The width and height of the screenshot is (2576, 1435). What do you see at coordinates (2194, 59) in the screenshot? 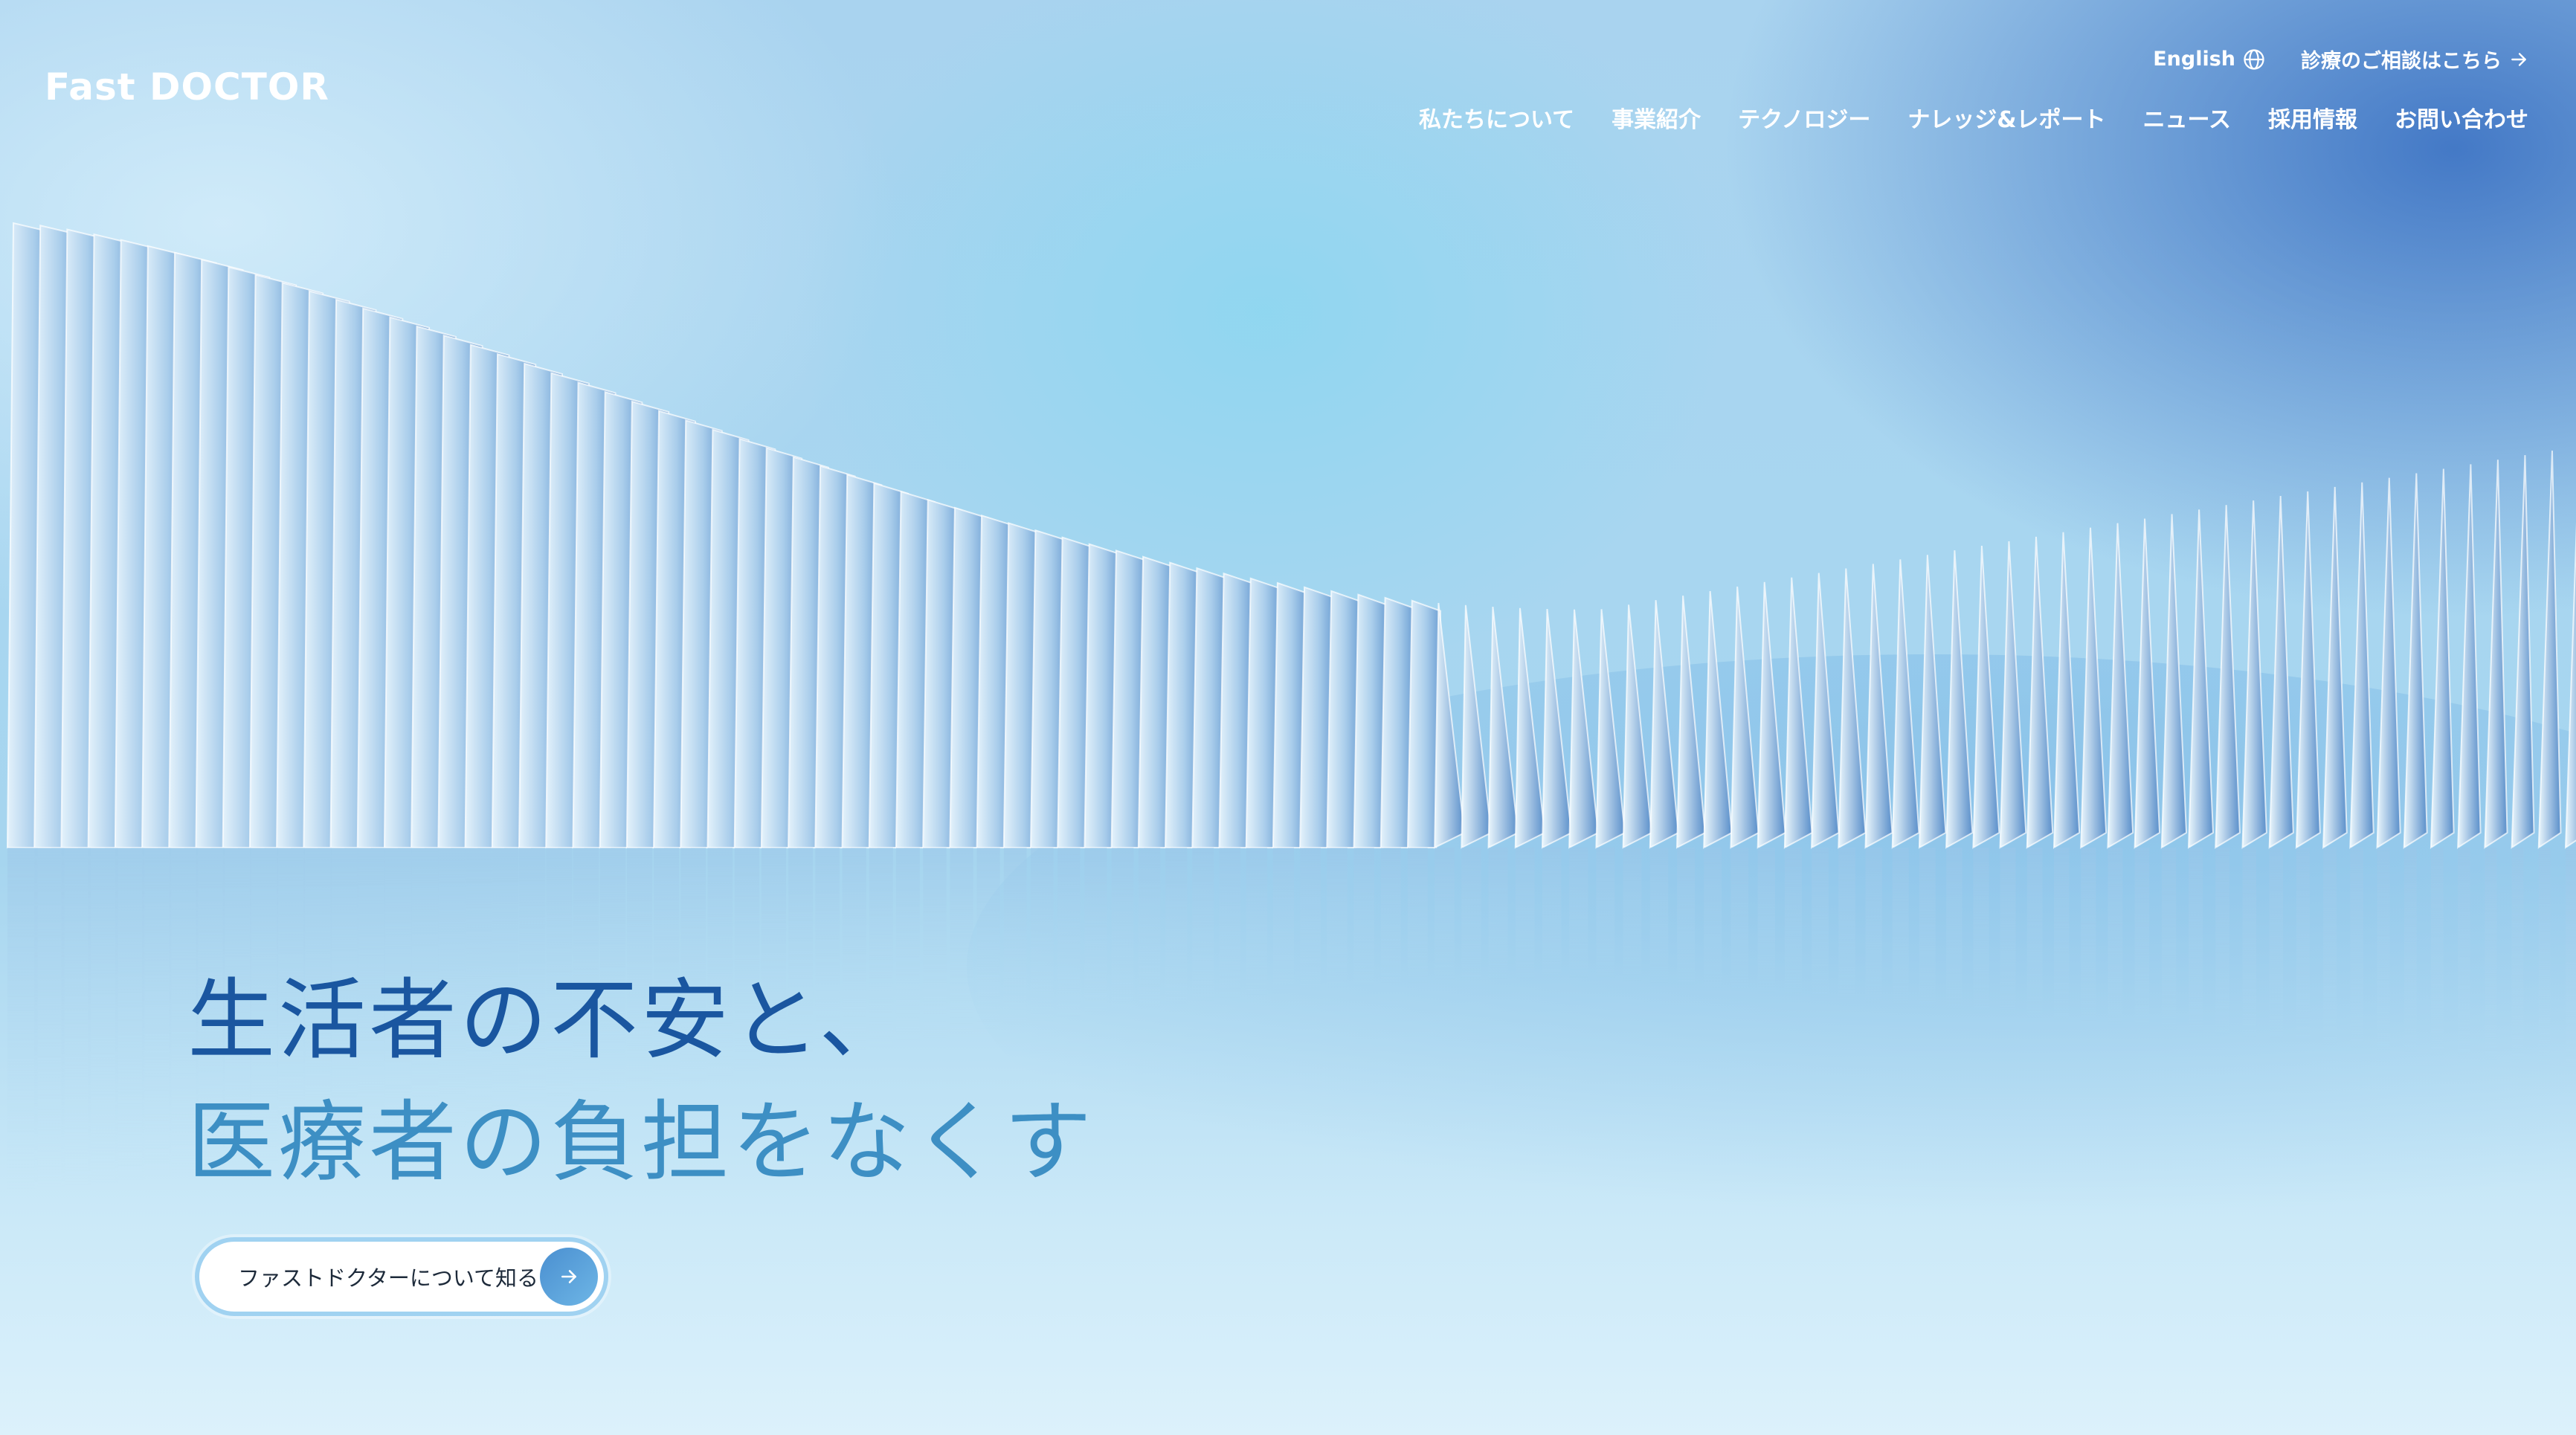
I see `language-label: English` at bounding box center [2194, 59].